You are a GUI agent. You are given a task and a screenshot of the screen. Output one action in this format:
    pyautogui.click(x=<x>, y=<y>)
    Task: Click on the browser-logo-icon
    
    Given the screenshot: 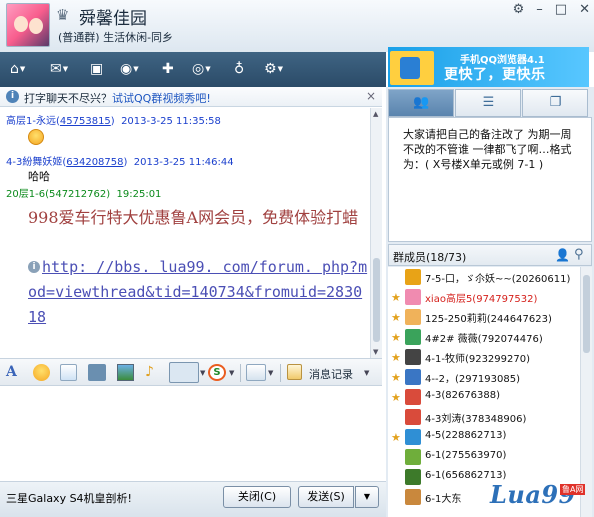 What is the action you would take?
    pyautogui.click(x=412, y=68)
    